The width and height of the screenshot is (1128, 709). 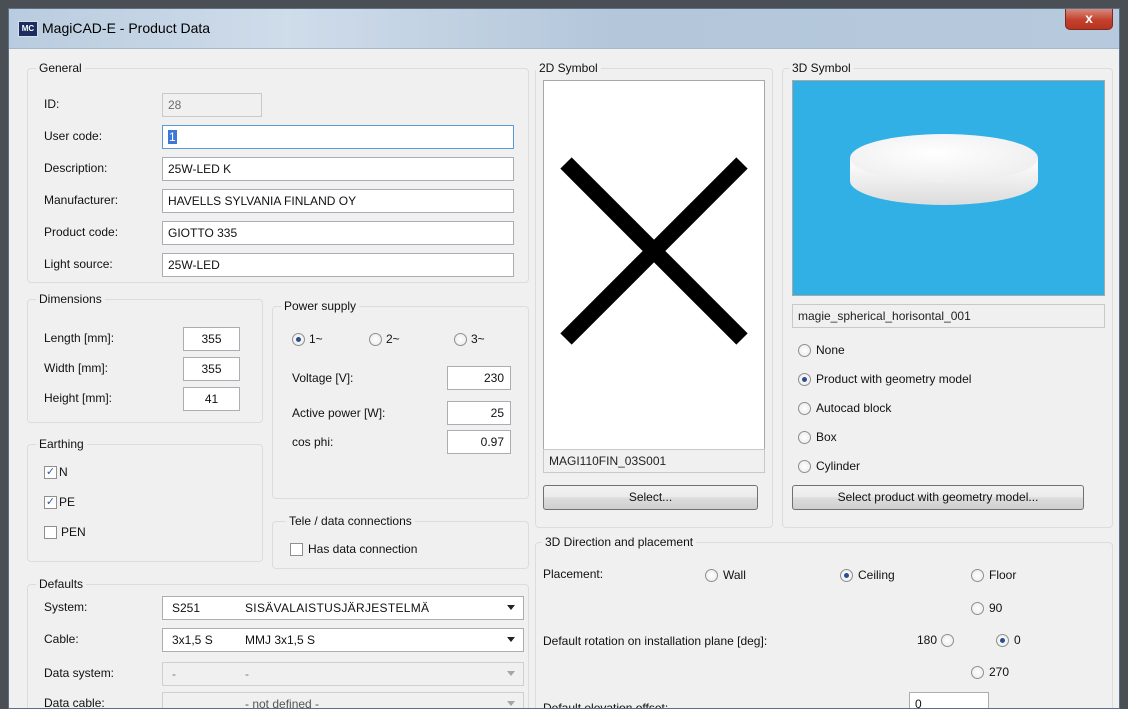 What do you see at coordinates (944, 169) in the screenshot?
I see `luminaire-3d-model-icon` at bounding box center [944, 169].